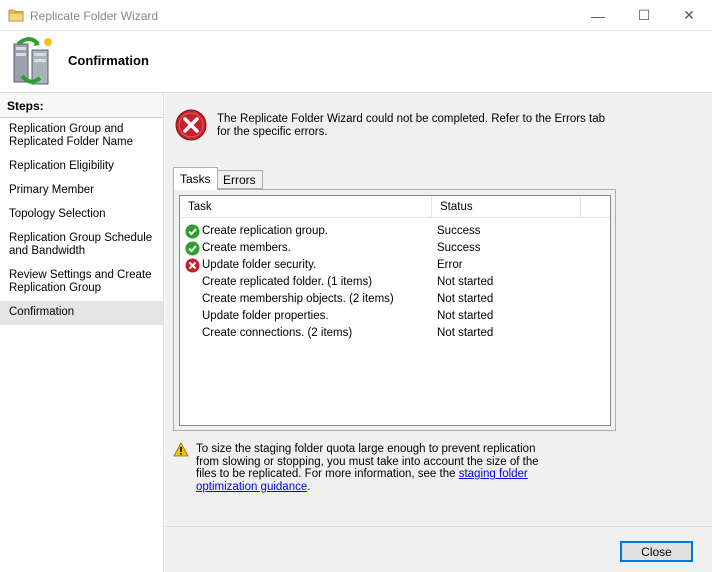  I want to click on warning-suffix: ., so click(309, 486).